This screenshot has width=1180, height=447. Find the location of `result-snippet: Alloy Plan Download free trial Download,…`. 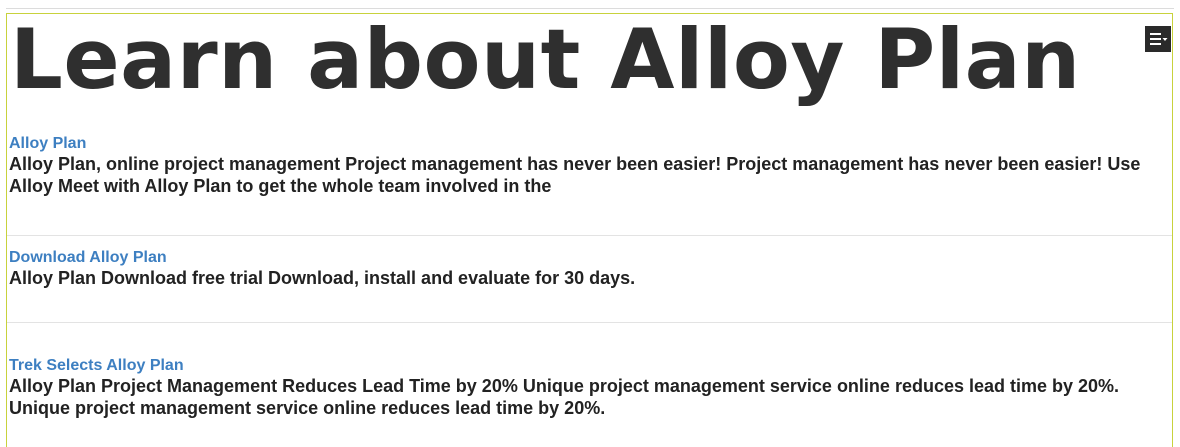

result-snippet: Alloy Plan Download free trial Download,… is located at coordinates (322, 278).